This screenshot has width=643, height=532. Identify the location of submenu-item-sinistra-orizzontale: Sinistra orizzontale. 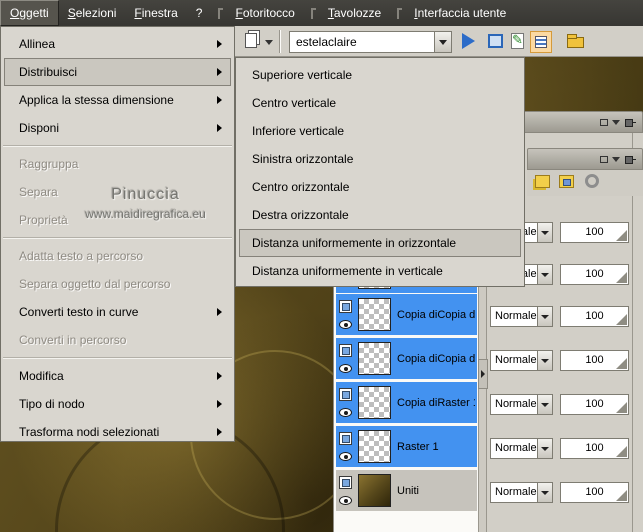
(380, 159).